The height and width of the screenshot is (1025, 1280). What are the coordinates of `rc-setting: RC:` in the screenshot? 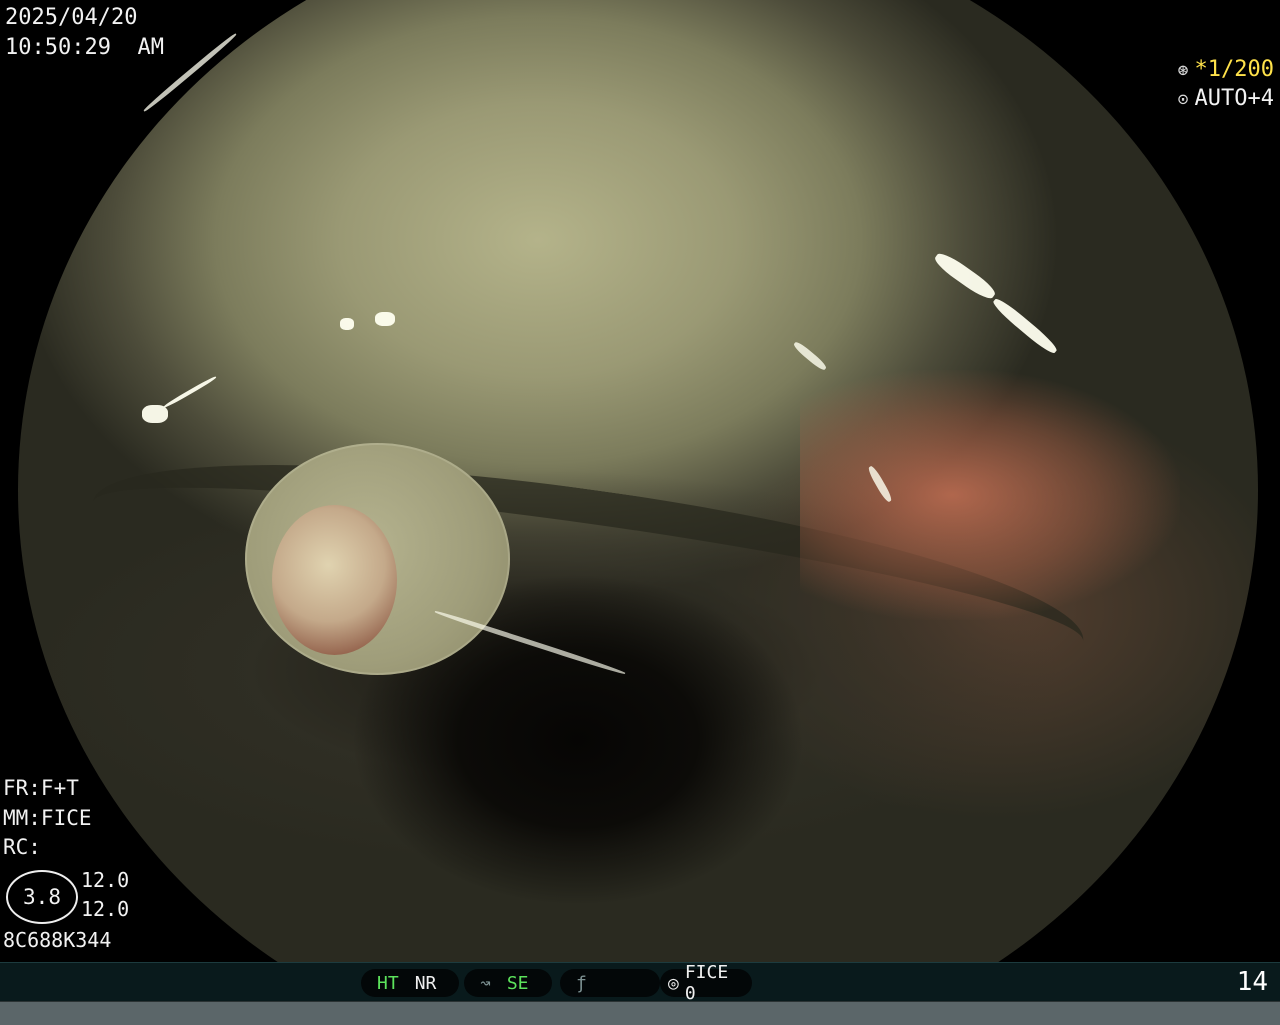 It's located at (22, 847).